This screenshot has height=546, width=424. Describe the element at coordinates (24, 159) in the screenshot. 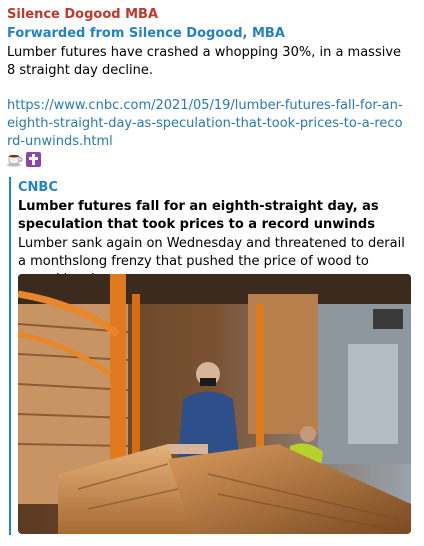

I see `emoji-row` at that location.